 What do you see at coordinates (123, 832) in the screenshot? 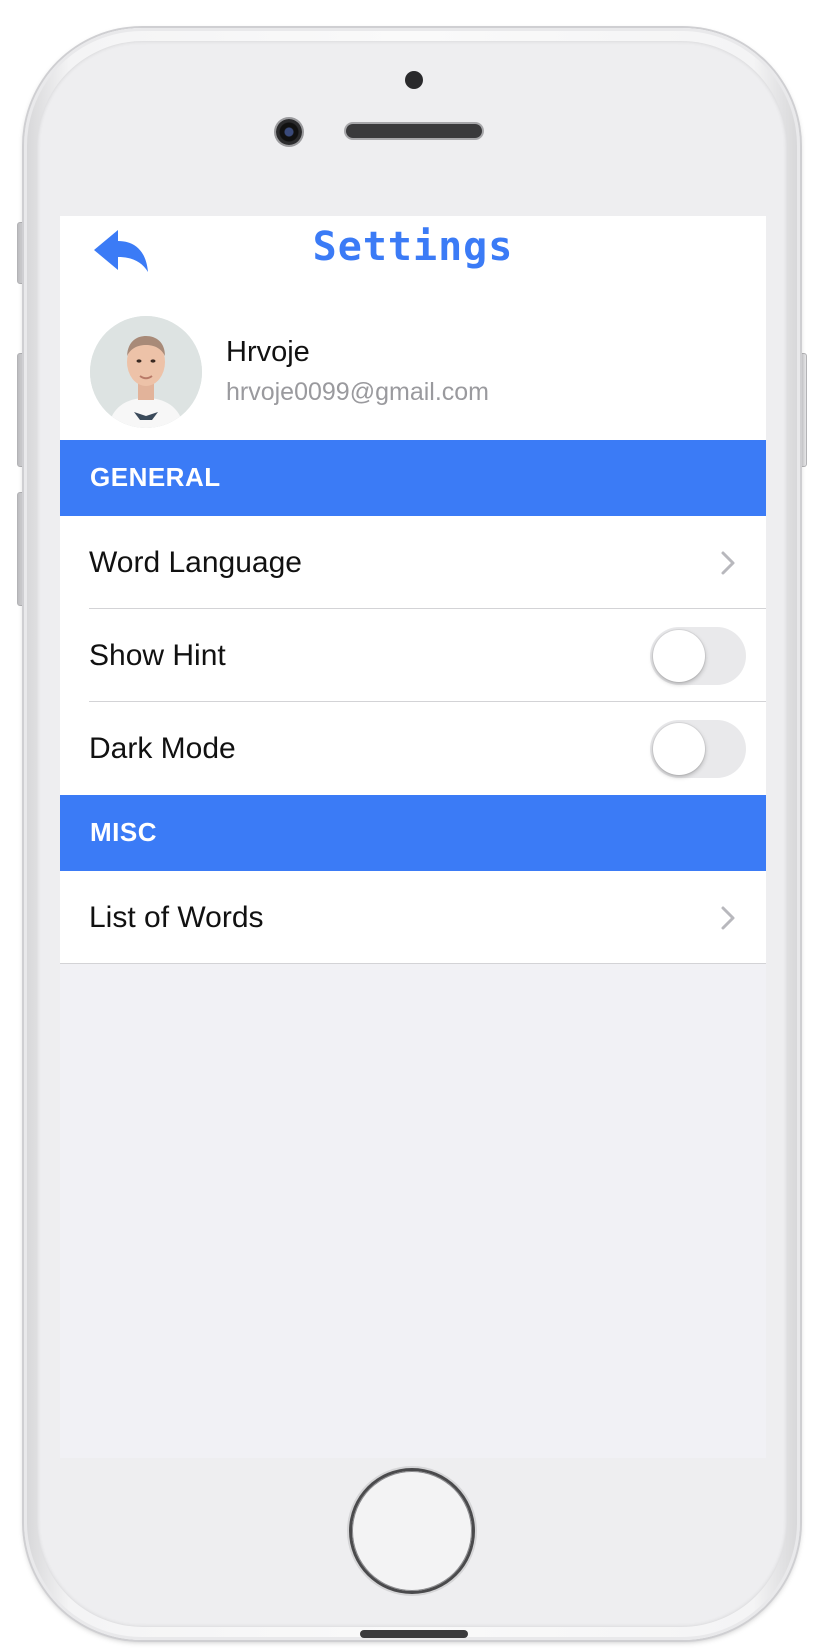
I see `section-header-label: MISC` at bounding box center [123, 832].